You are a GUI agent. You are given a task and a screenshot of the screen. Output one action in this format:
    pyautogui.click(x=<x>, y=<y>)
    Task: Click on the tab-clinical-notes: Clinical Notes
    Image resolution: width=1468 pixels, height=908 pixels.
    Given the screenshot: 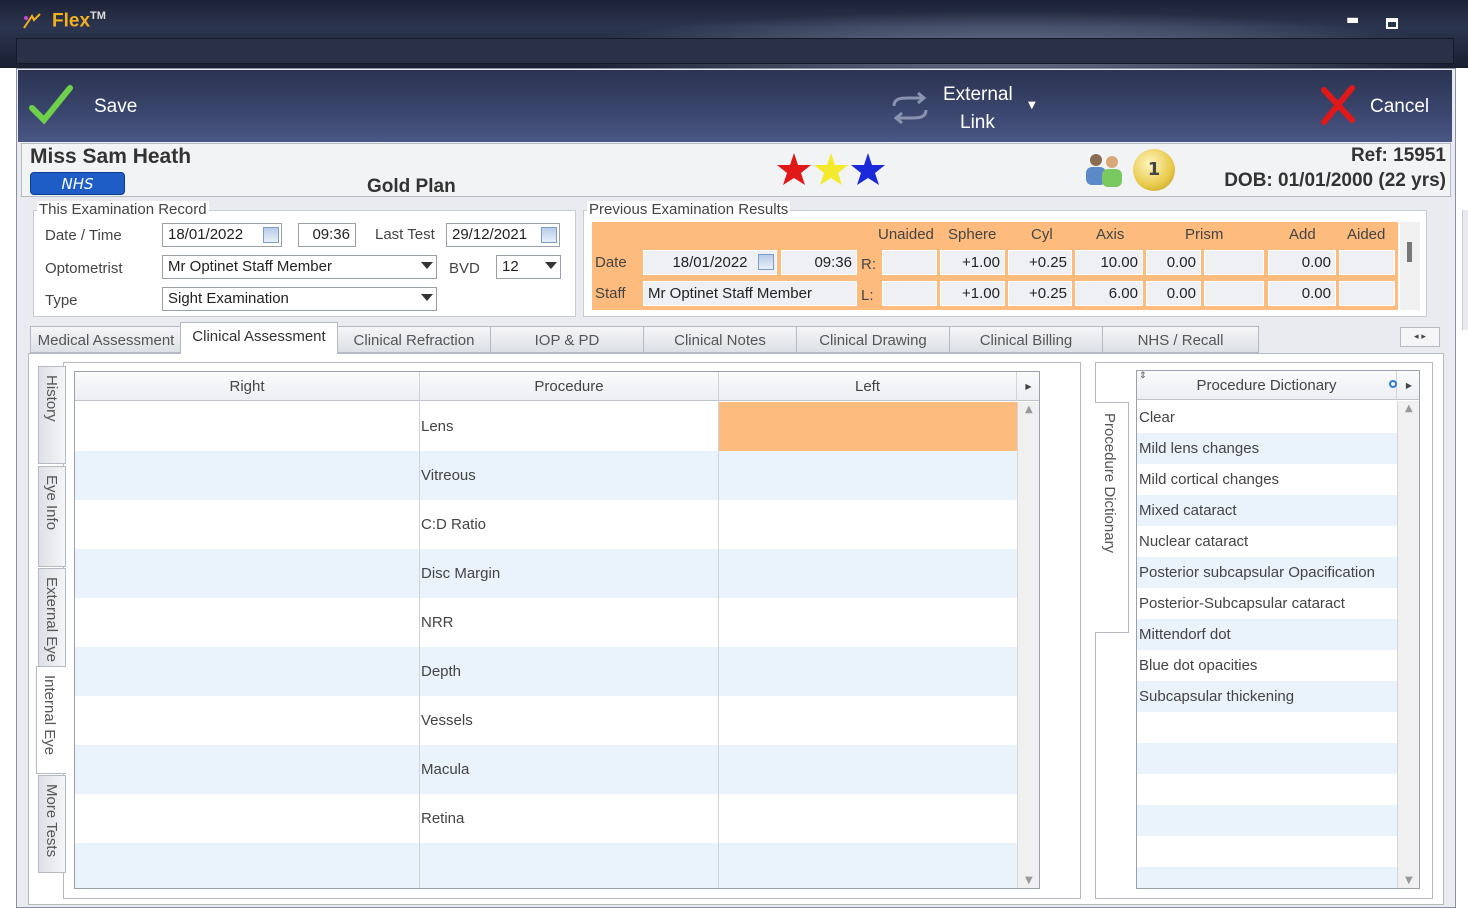 What is the action you would take?
    pyautogui.click(x=720, y=339)
    